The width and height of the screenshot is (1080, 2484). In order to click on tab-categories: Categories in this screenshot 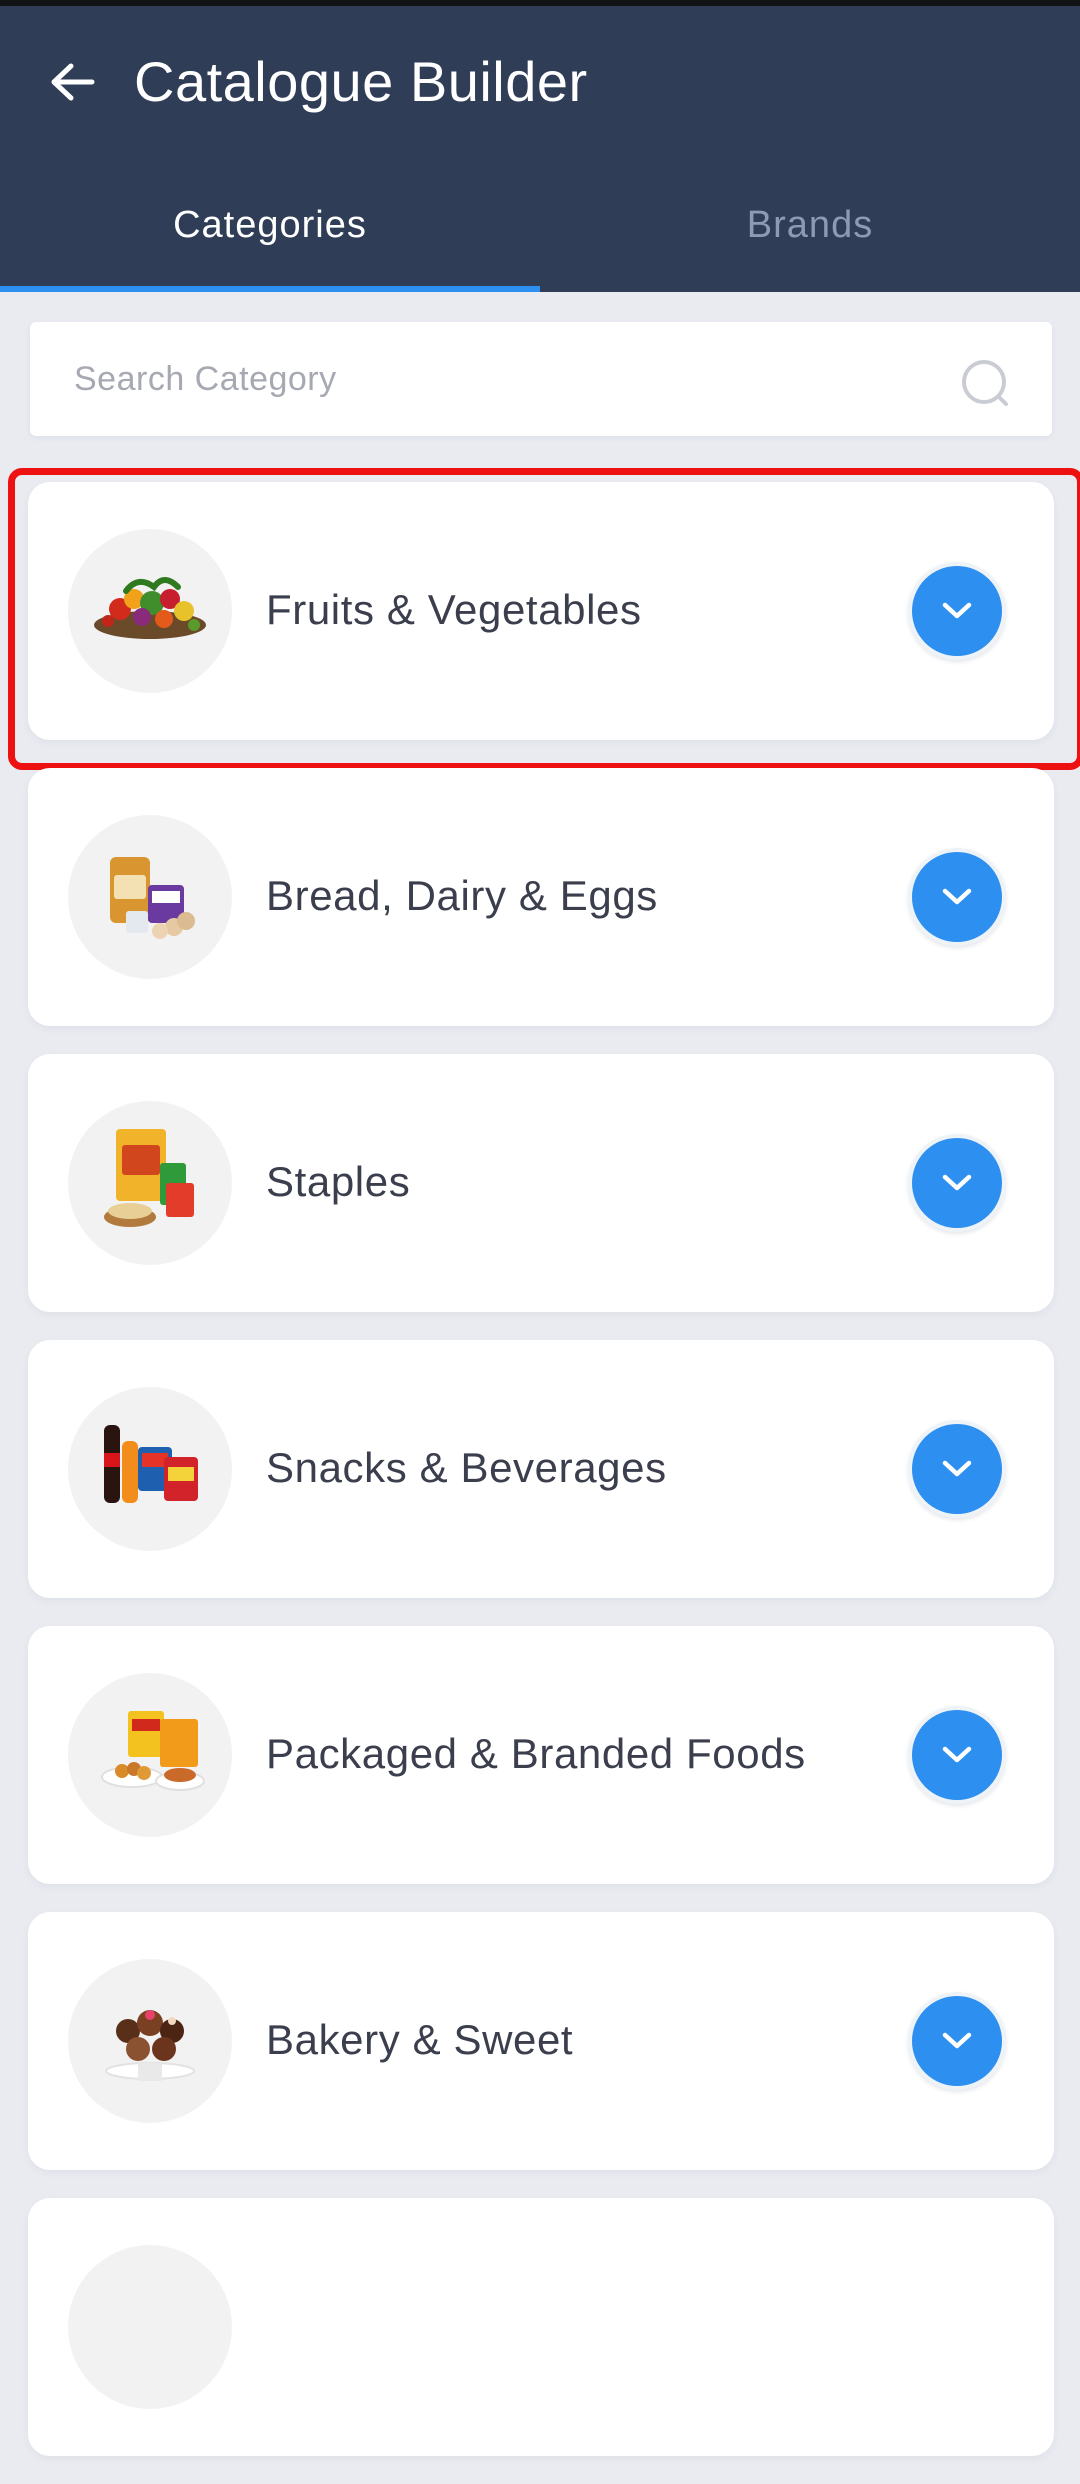, I will do `click(270, 239)`.